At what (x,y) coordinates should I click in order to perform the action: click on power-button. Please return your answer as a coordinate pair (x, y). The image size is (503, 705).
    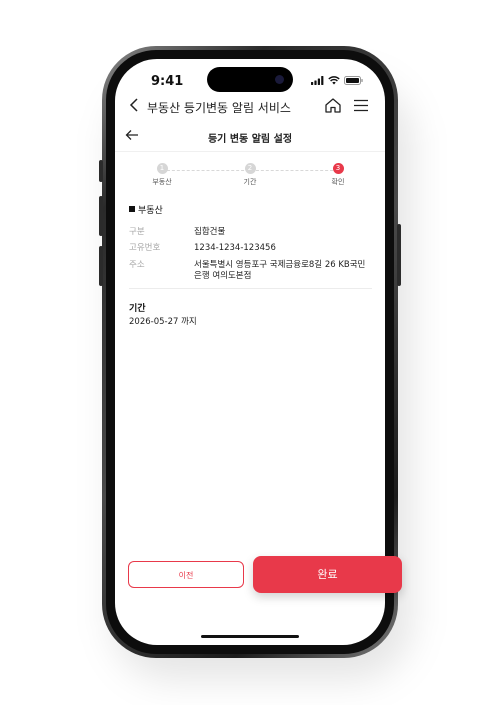
    Looking at the image, I should click on (399, 255).